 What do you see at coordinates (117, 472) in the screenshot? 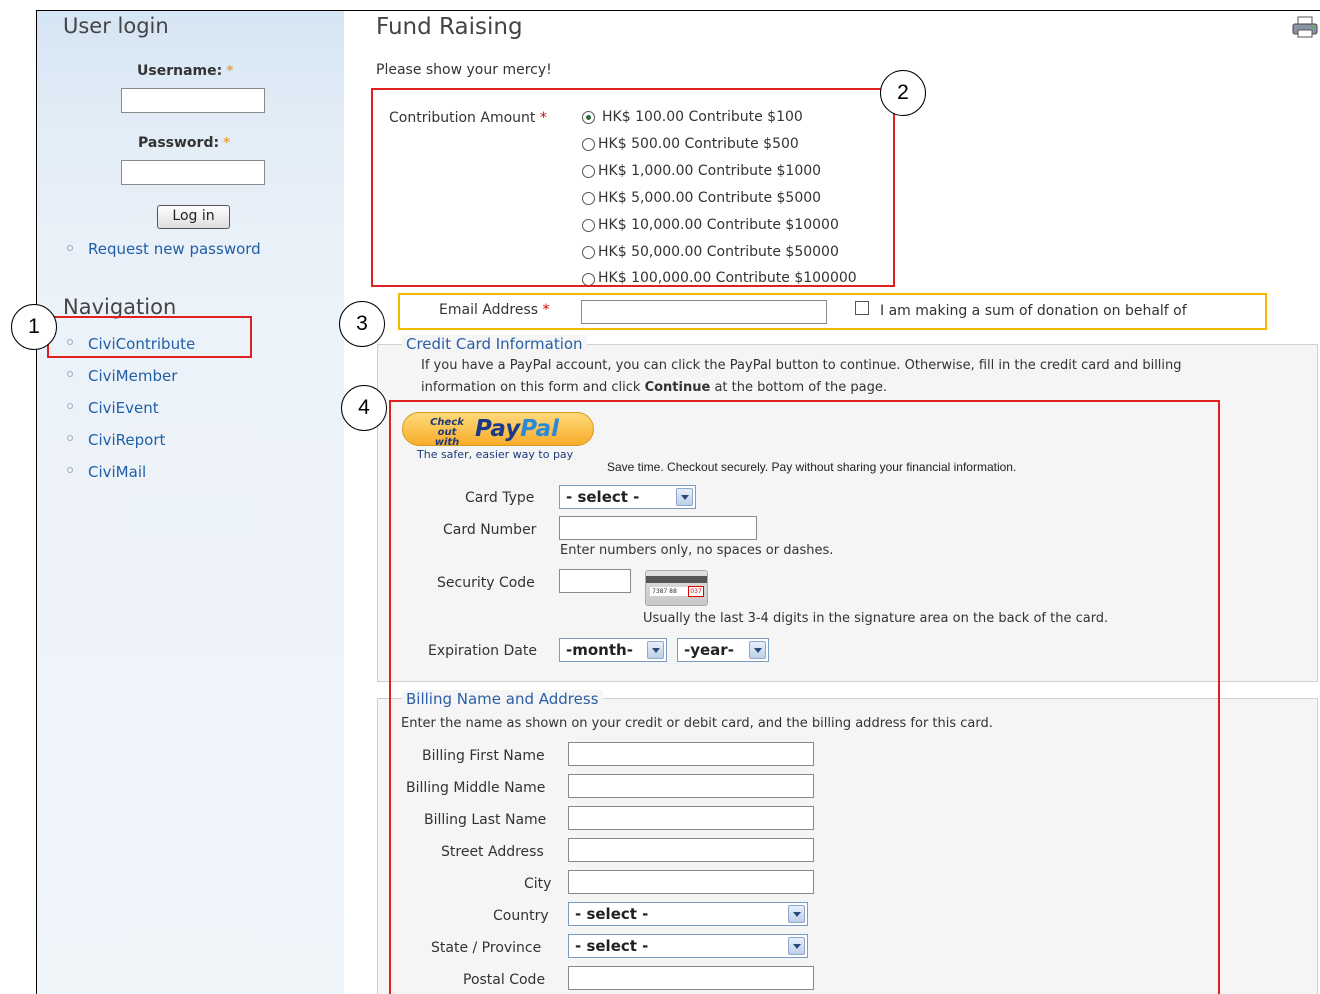
I see `nav-item-civimail: CiviMail` at bounding box center [117, 472].